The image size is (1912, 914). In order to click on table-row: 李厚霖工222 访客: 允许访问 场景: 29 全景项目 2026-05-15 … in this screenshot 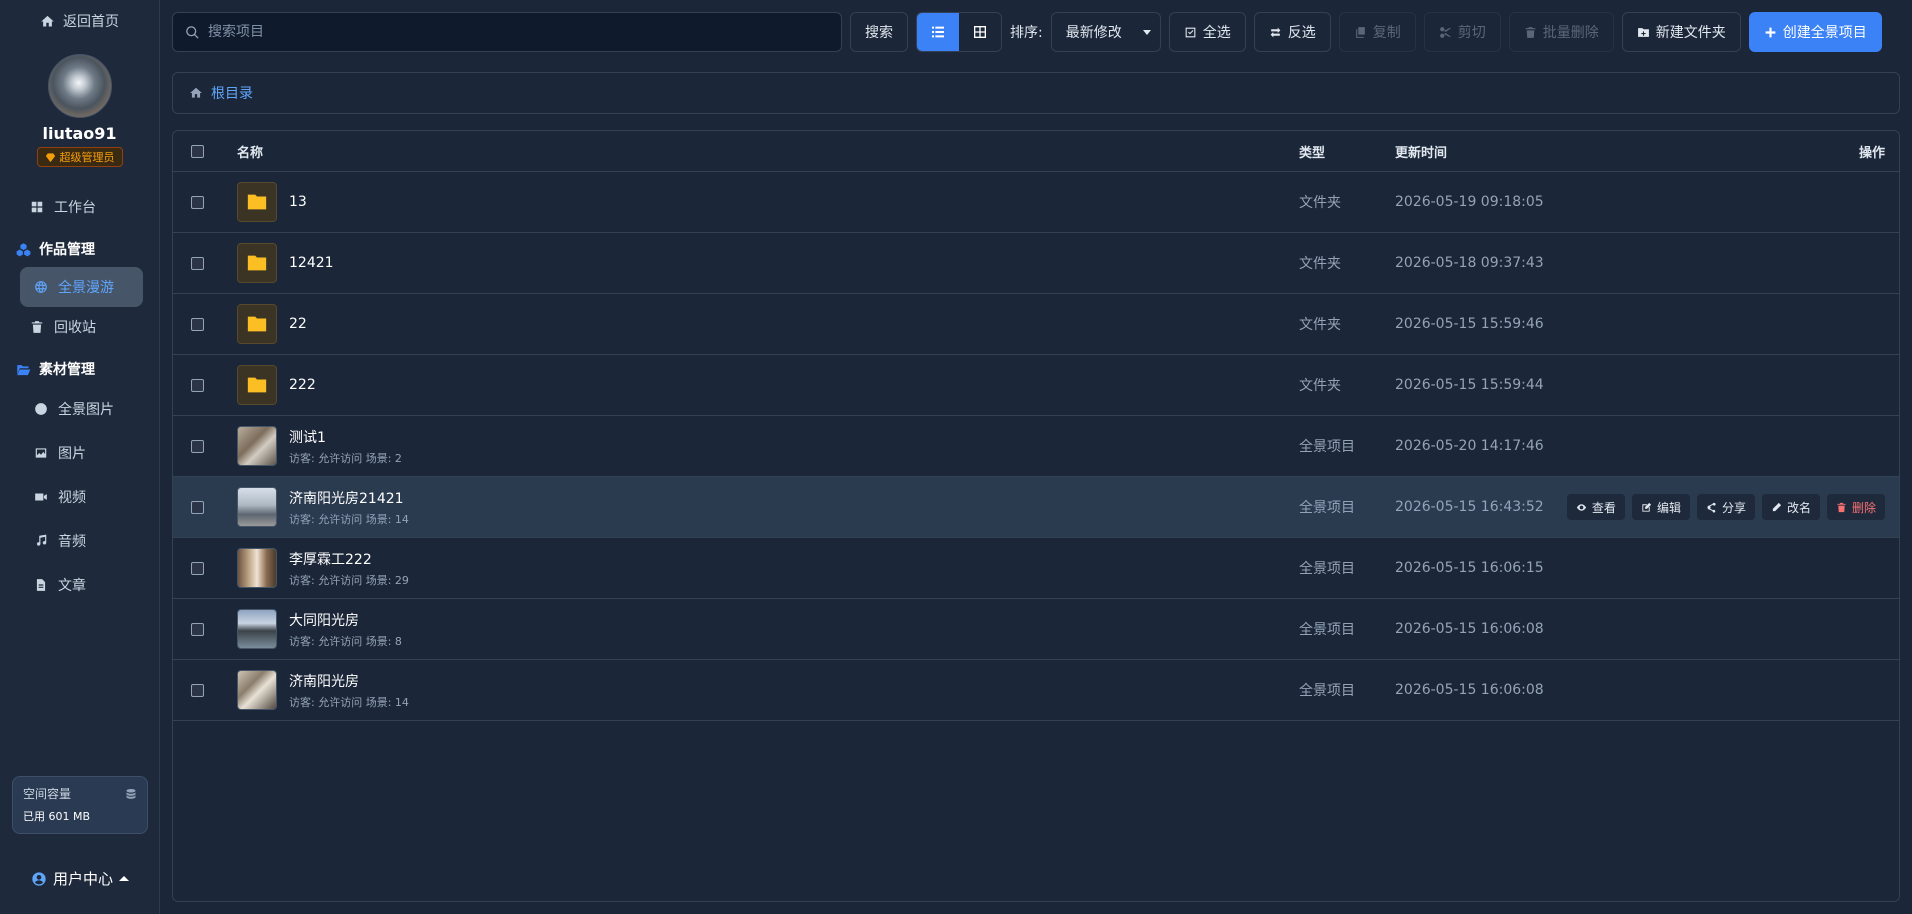, I will do `click(1036, 568)`.